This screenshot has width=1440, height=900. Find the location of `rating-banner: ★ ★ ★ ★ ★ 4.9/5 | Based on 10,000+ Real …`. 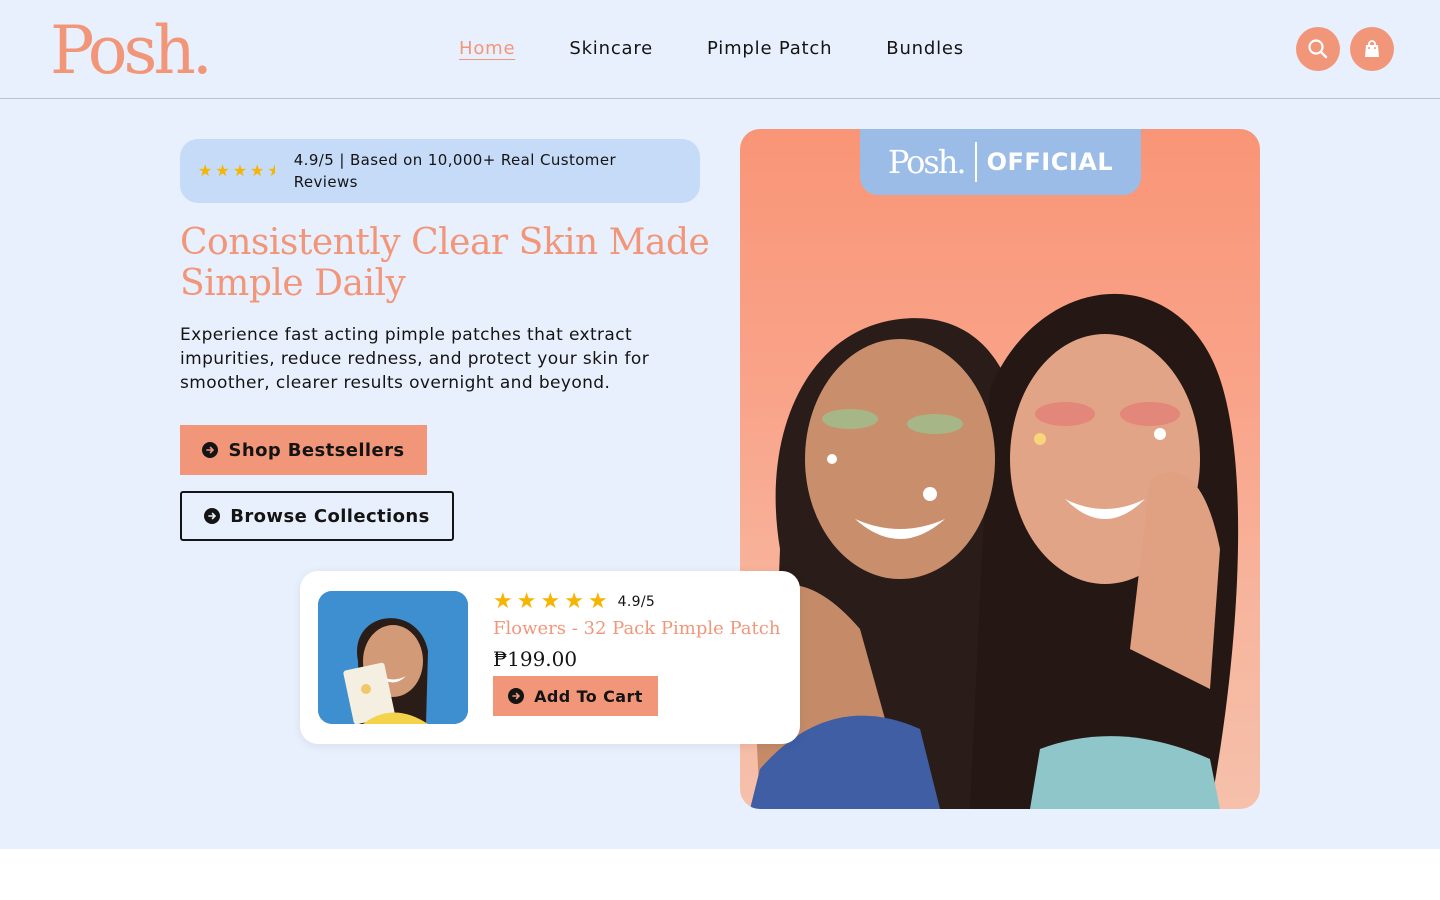

rating-banner: ★ ★ ★ ★ ★ 4.9/5 | Based on 10,000+ Real … is located at coordinates (440, 171).